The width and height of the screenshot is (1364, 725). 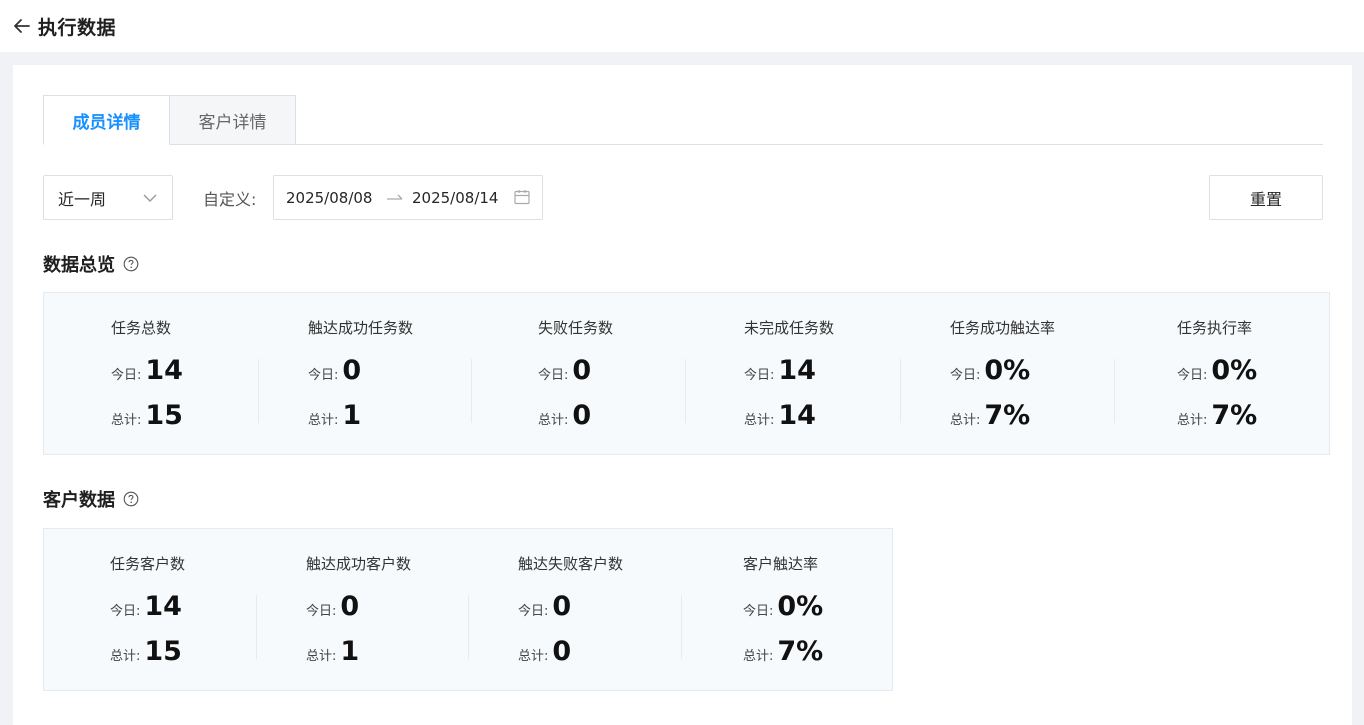 What do you see at coordinates (682, 26) in the screenshot?
I see `top-bar: 执行数据` at bounding box center [682, 26].